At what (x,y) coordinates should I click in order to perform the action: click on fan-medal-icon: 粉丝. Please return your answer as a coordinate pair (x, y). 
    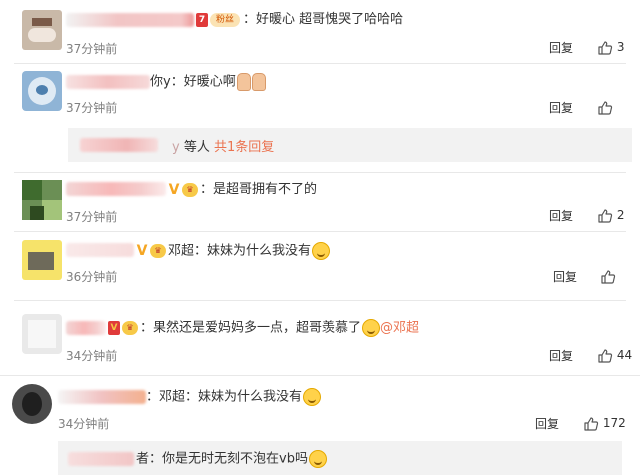
    Looking at the image, I should click on (225, 19).